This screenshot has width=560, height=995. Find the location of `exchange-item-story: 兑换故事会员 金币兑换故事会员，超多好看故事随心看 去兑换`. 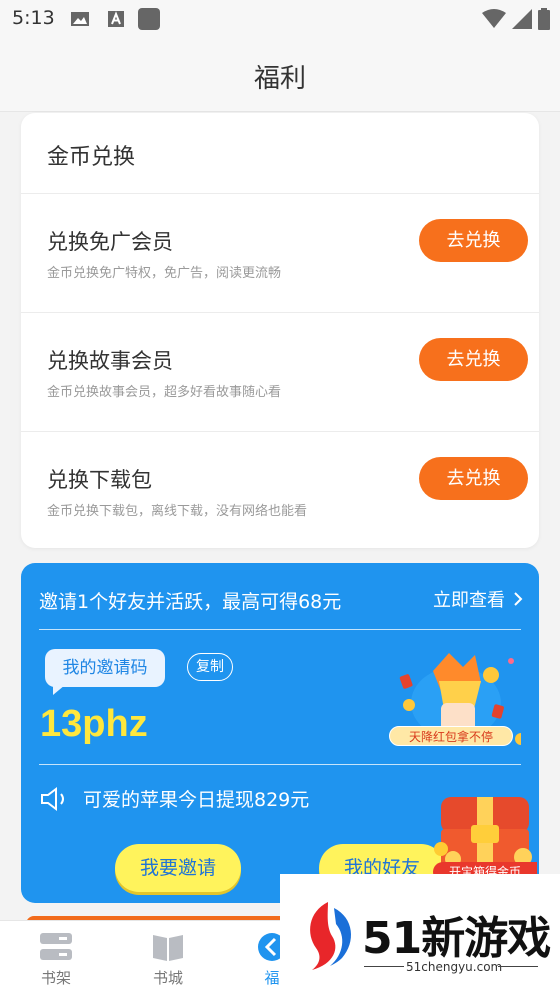

exchange-item-story: 兑换故事会员 金币兑换故事会员，超多好看故事随心看 去兑换 is located at coordinates (280, 371).